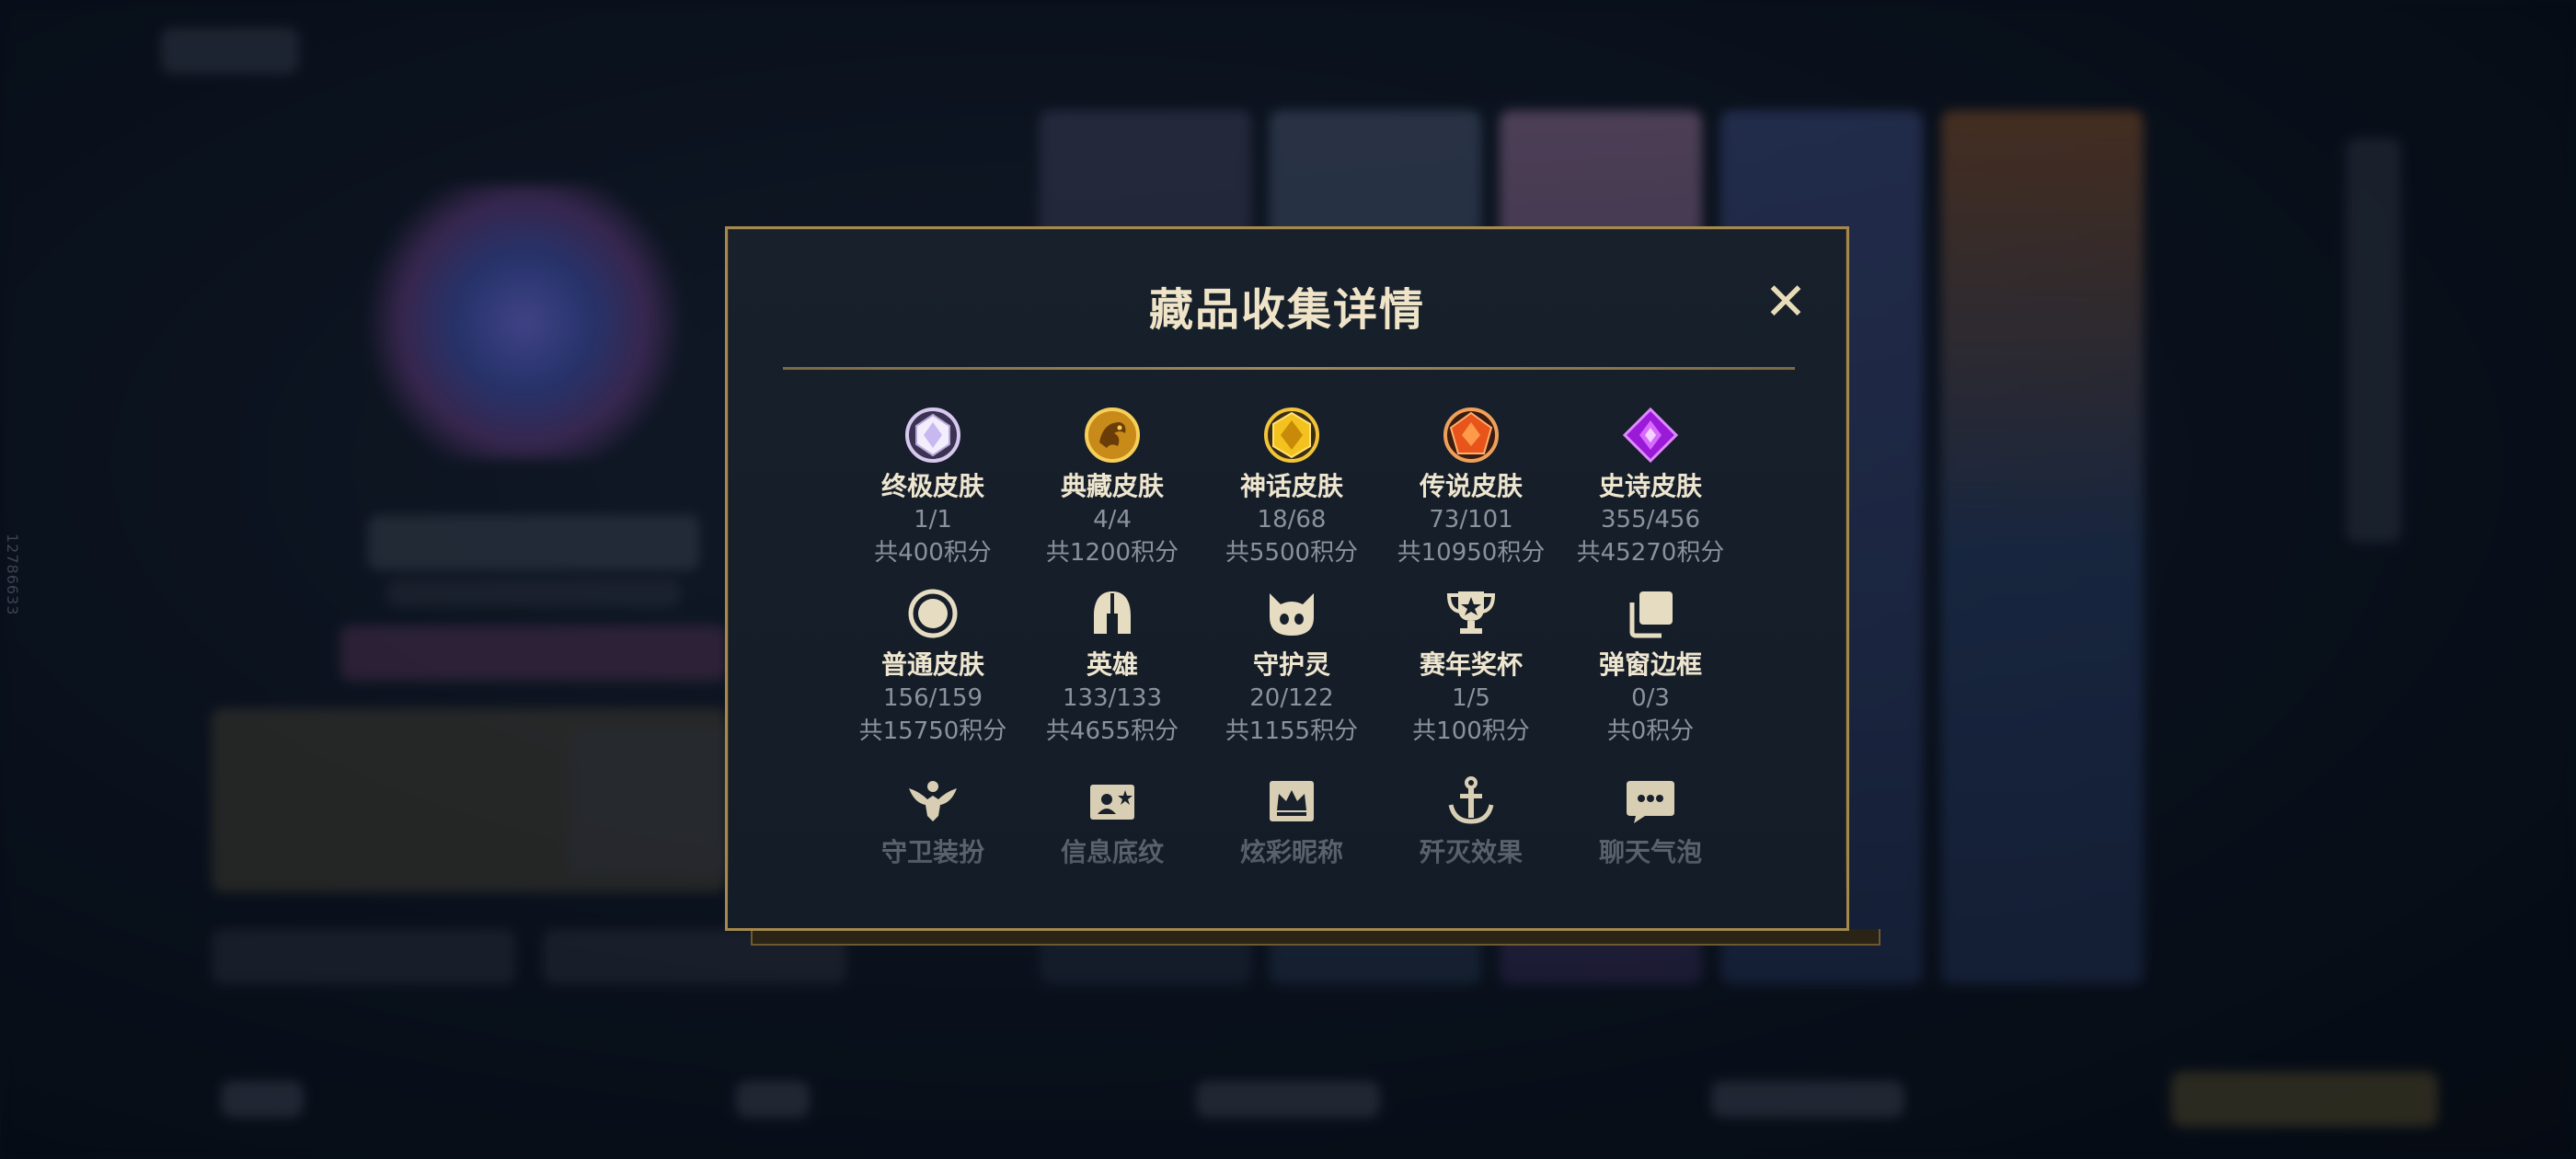 The height and width of the screenshot is (1159, 2576). I want to click on collection-item-normal-skins: 普通皮肤 156/159 共15750积分, so click(933, 666).